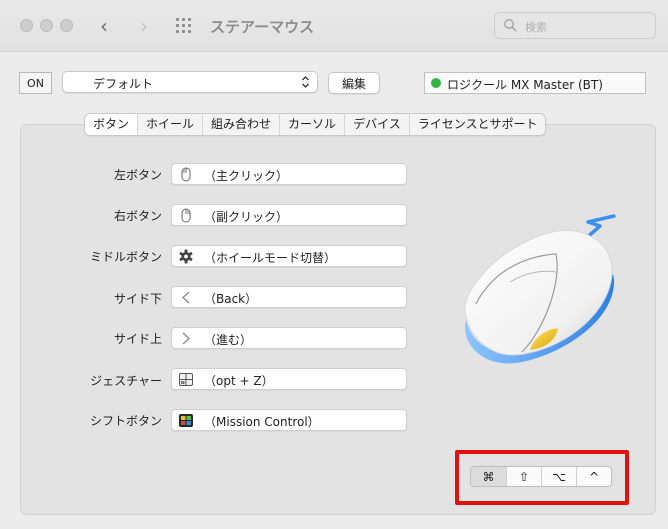  What do you see at coordinates (123, 84) in the screenshot?
I see `profile-value: デフォルト` at bounding box center [123, 84].